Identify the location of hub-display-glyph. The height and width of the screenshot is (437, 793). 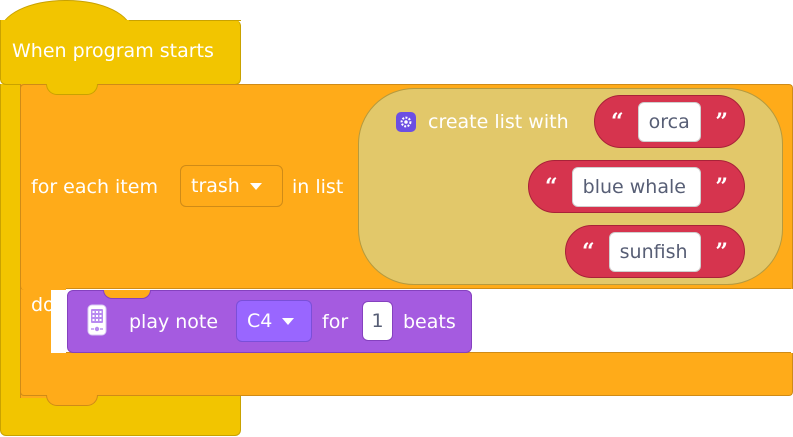
(97, 320).